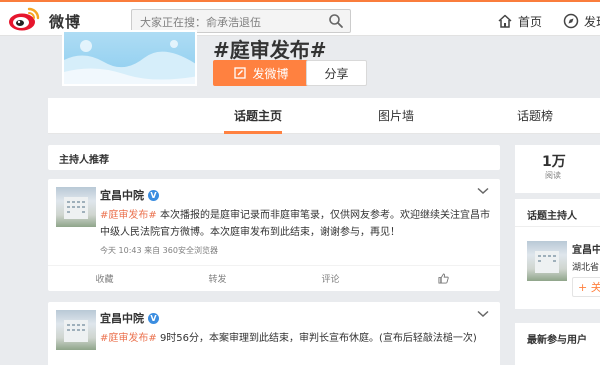  I want to click on post-weibo-label: 发微博, so click(270, 73).